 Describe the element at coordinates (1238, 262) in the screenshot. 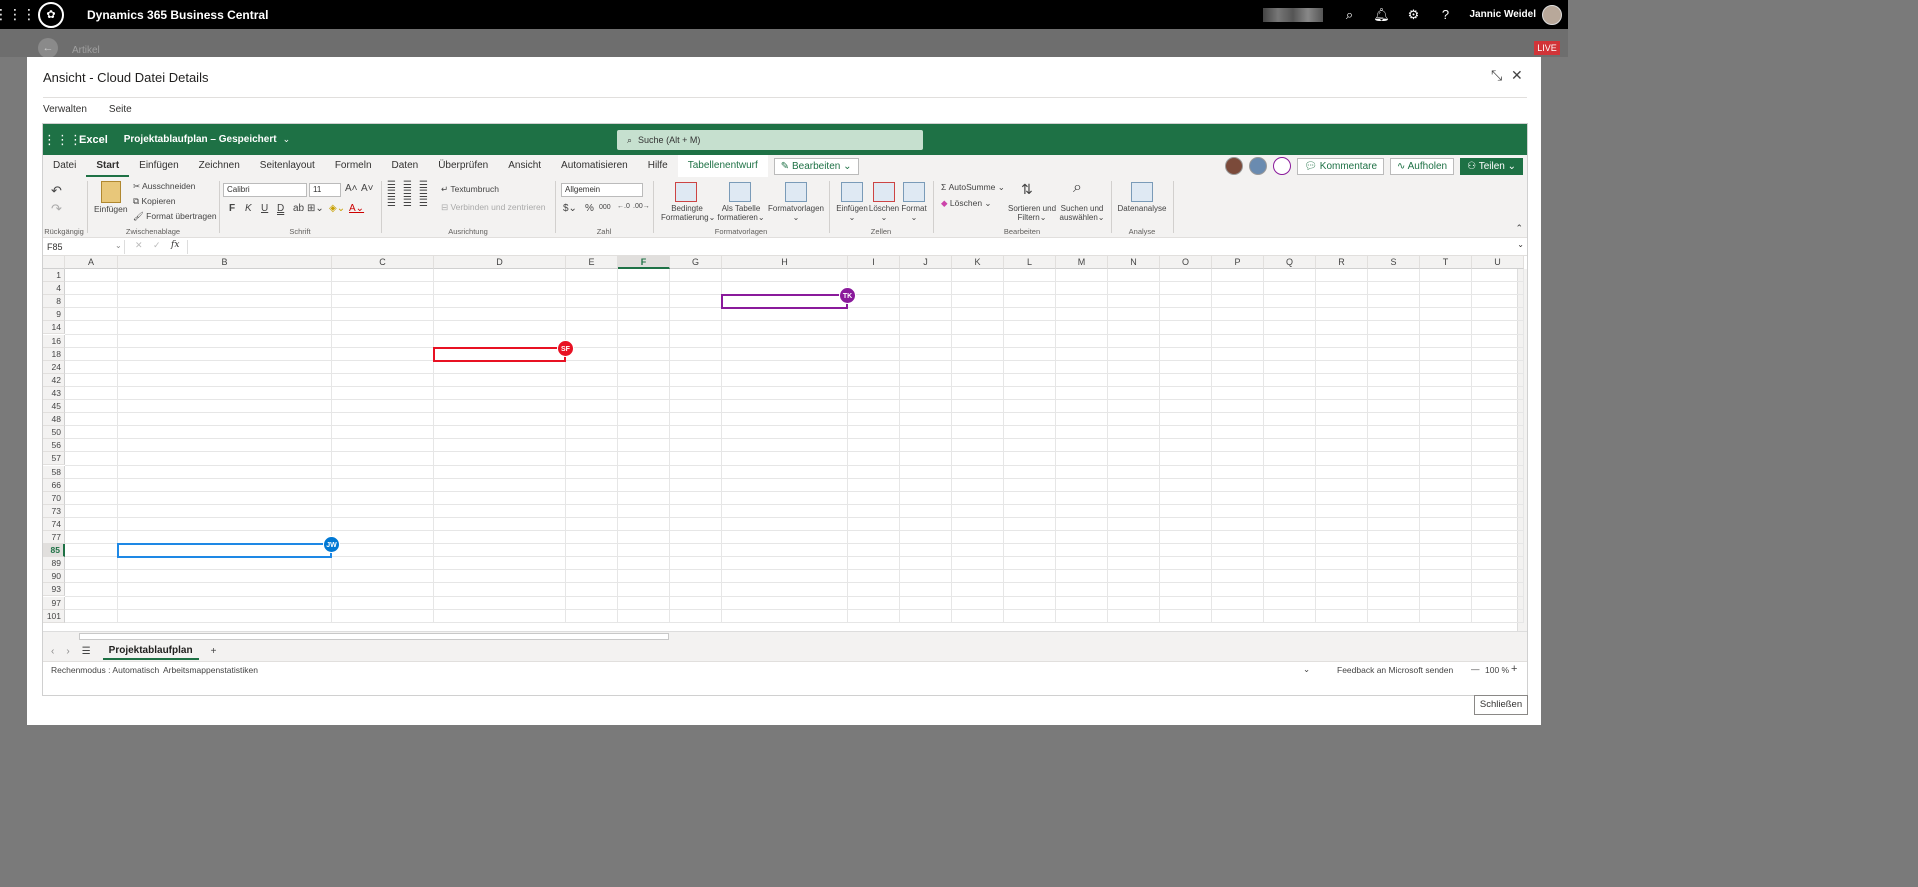

I see `column-header-p: P` at that location.